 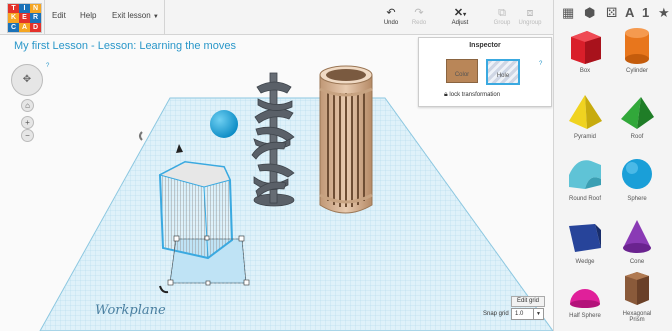 What do you see at coordinates (419, 23) in the screenshot?
I see `redo-label: Redo` at bounding box center [419, 23].